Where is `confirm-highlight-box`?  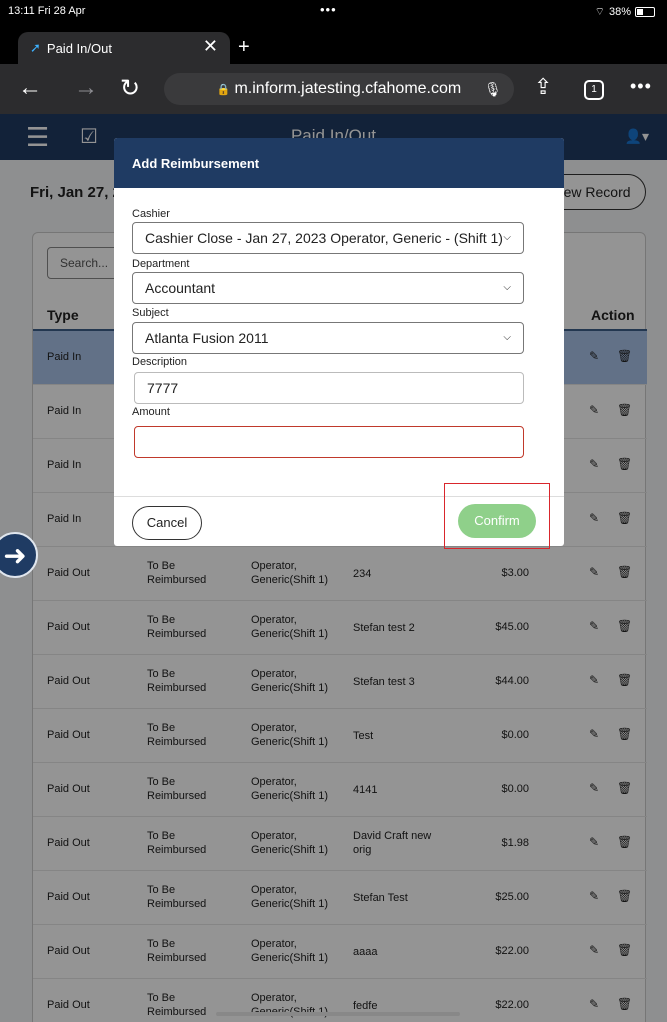 confirm-highlight-box is located at coordinates (497, 516).